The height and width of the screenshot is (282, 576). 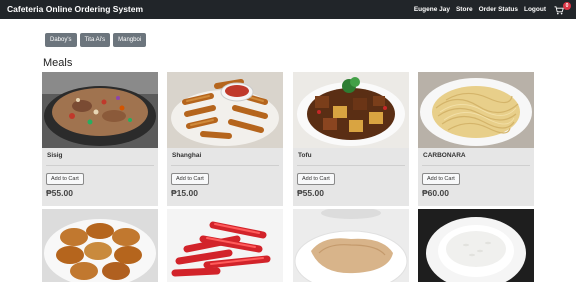 What do you see at coordinates (55, 155) in the screenshot?
I see `meal-name: Sisig` at bounding box center [55, 155].